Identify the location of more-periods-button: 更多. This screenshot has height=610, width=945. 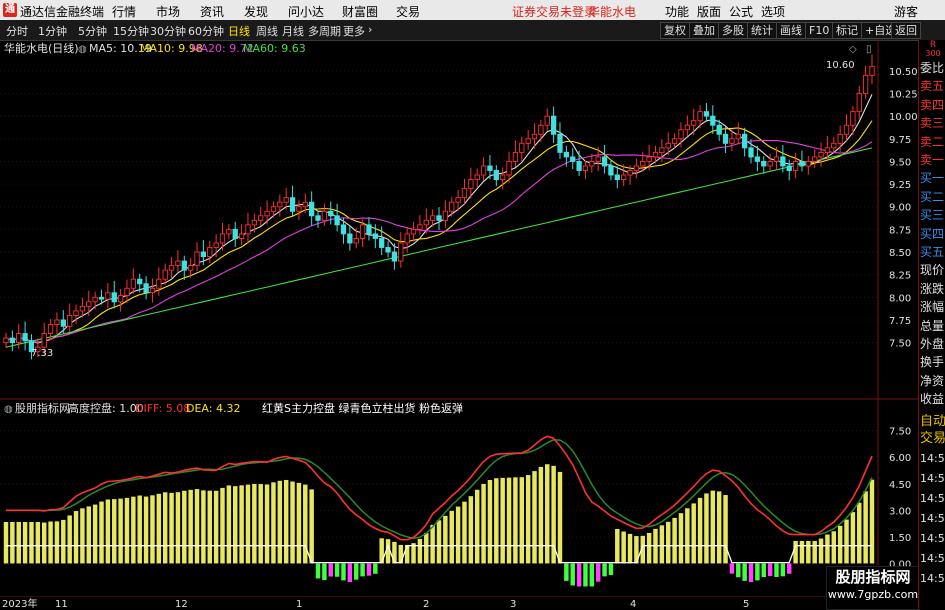
(354, 31).